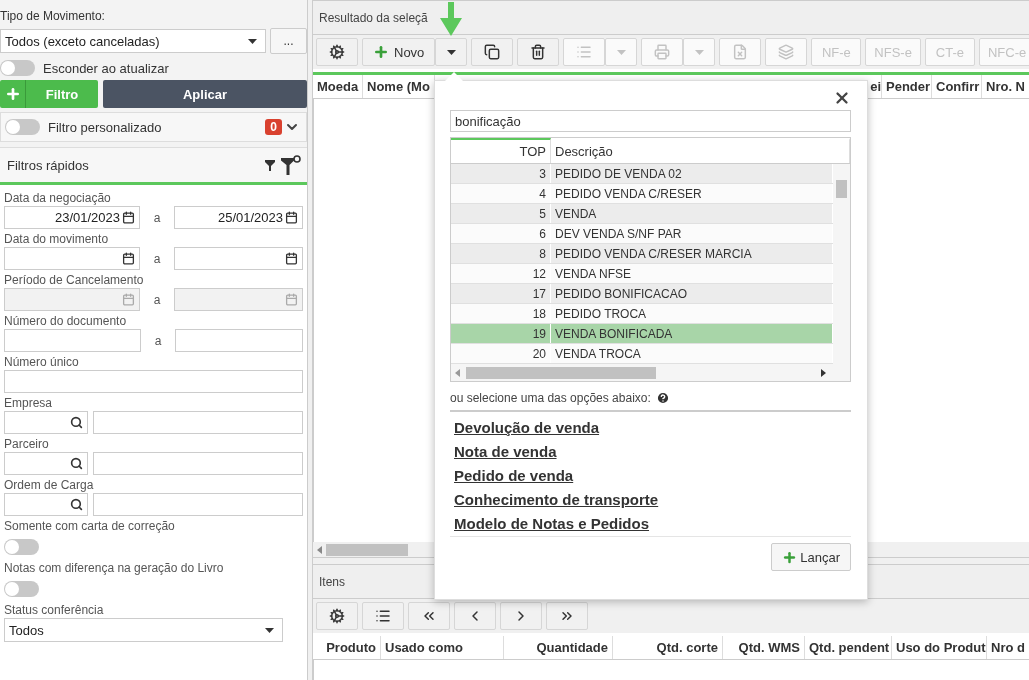  I want to click on pointer-arrow, so click(451, 19).